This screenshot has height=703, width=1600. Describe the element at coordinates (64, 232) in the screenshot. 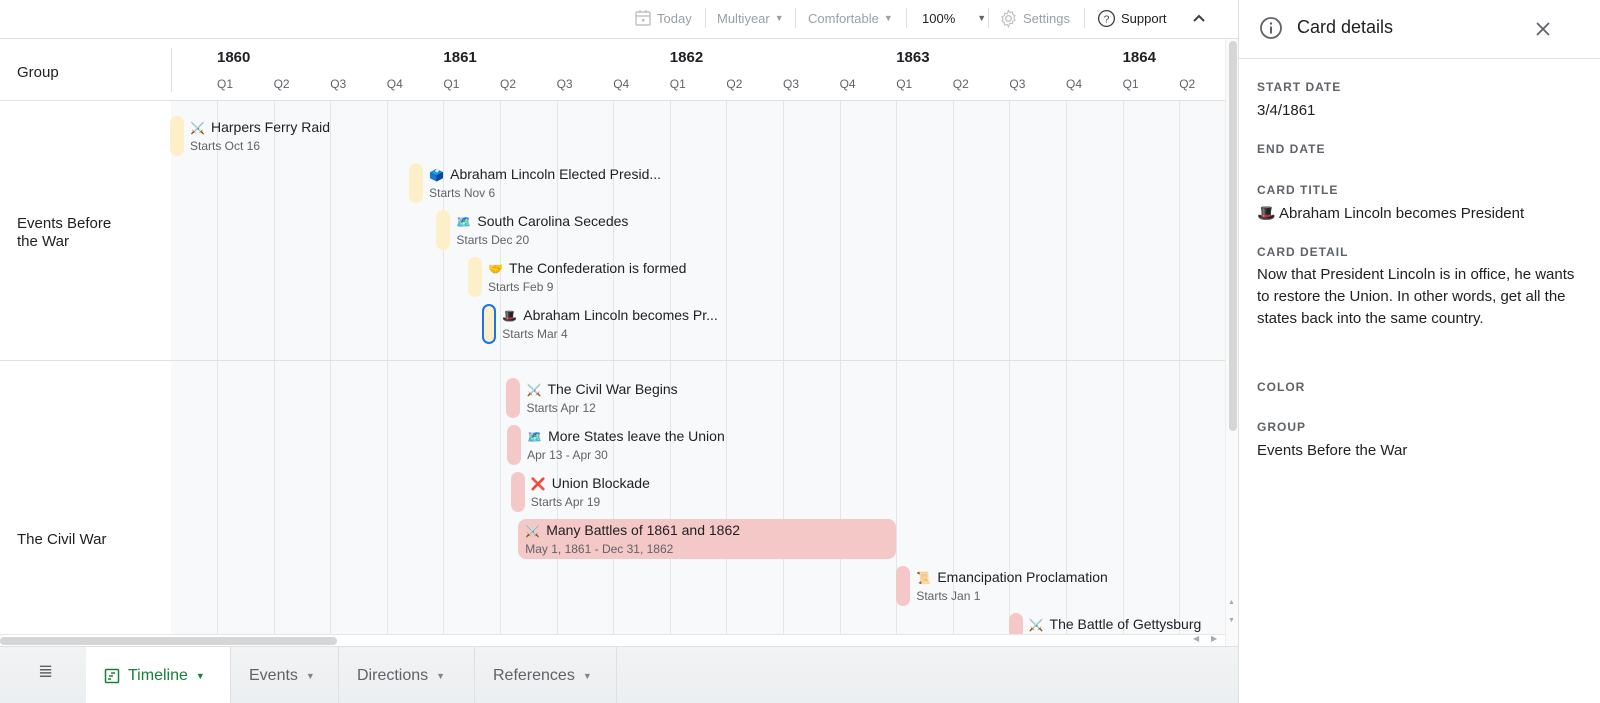

I see `group-label-before-war: Events Before the War` at that location.